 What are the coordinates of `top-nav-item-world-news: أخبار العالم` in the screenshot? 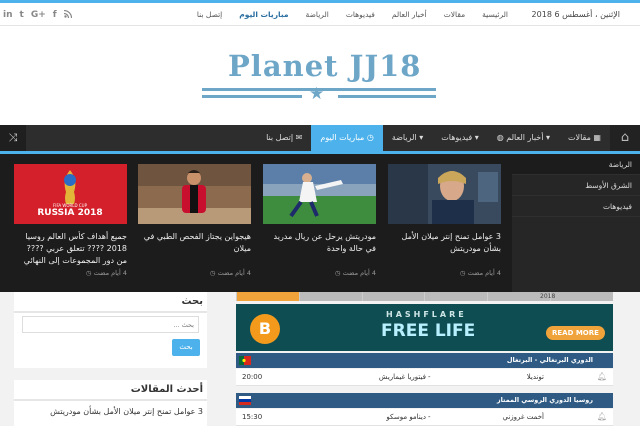 It's located at (409, 14).